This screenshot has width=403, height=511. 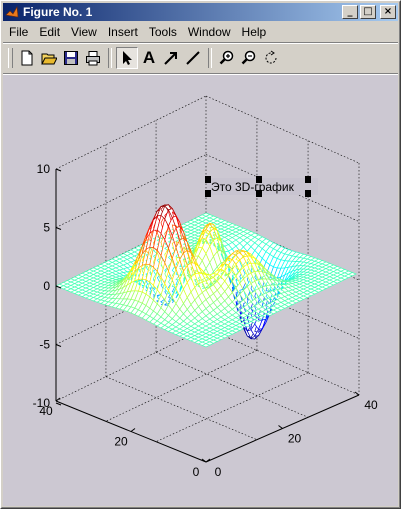 I want to click on zoom-in-icon, so click(x=226, y=57).